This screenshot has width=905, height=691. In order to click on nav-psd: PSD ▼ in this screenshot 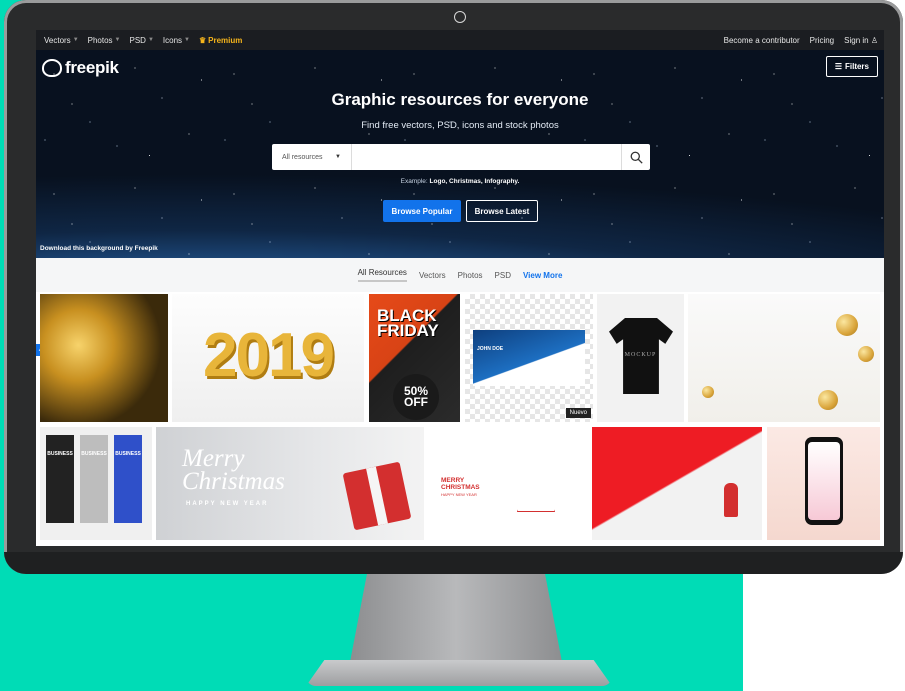, I will do `click(142, 40)`.